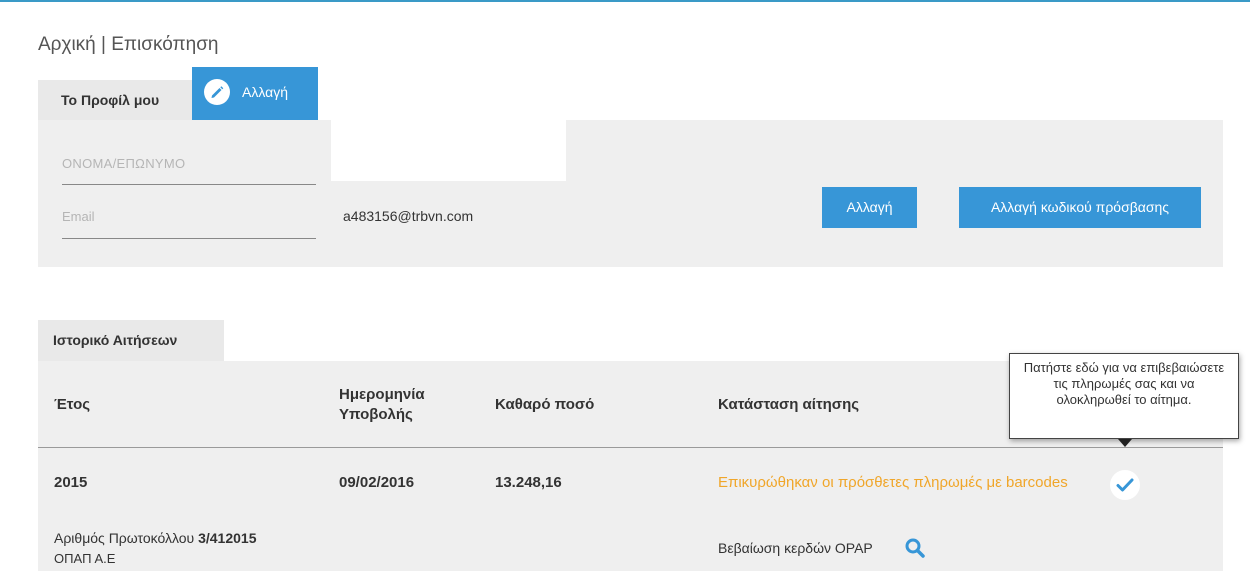  I want to click on change-email-button: Αλλαγή, so click(869, 207).